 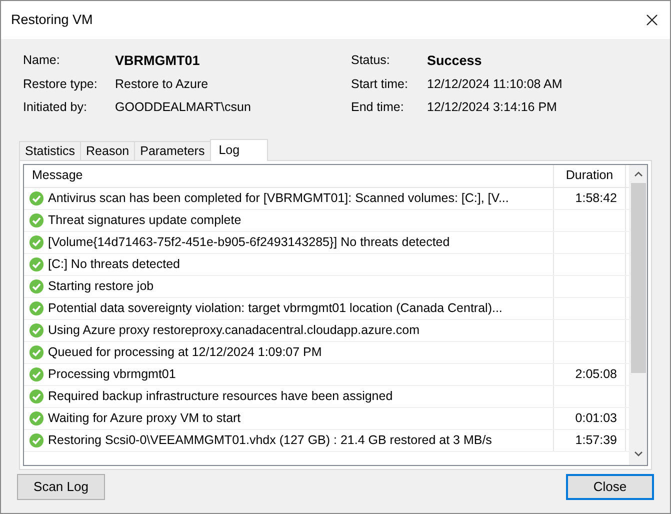 I want to click on log-duration: 0:01:03, so click(x=596, y=418).